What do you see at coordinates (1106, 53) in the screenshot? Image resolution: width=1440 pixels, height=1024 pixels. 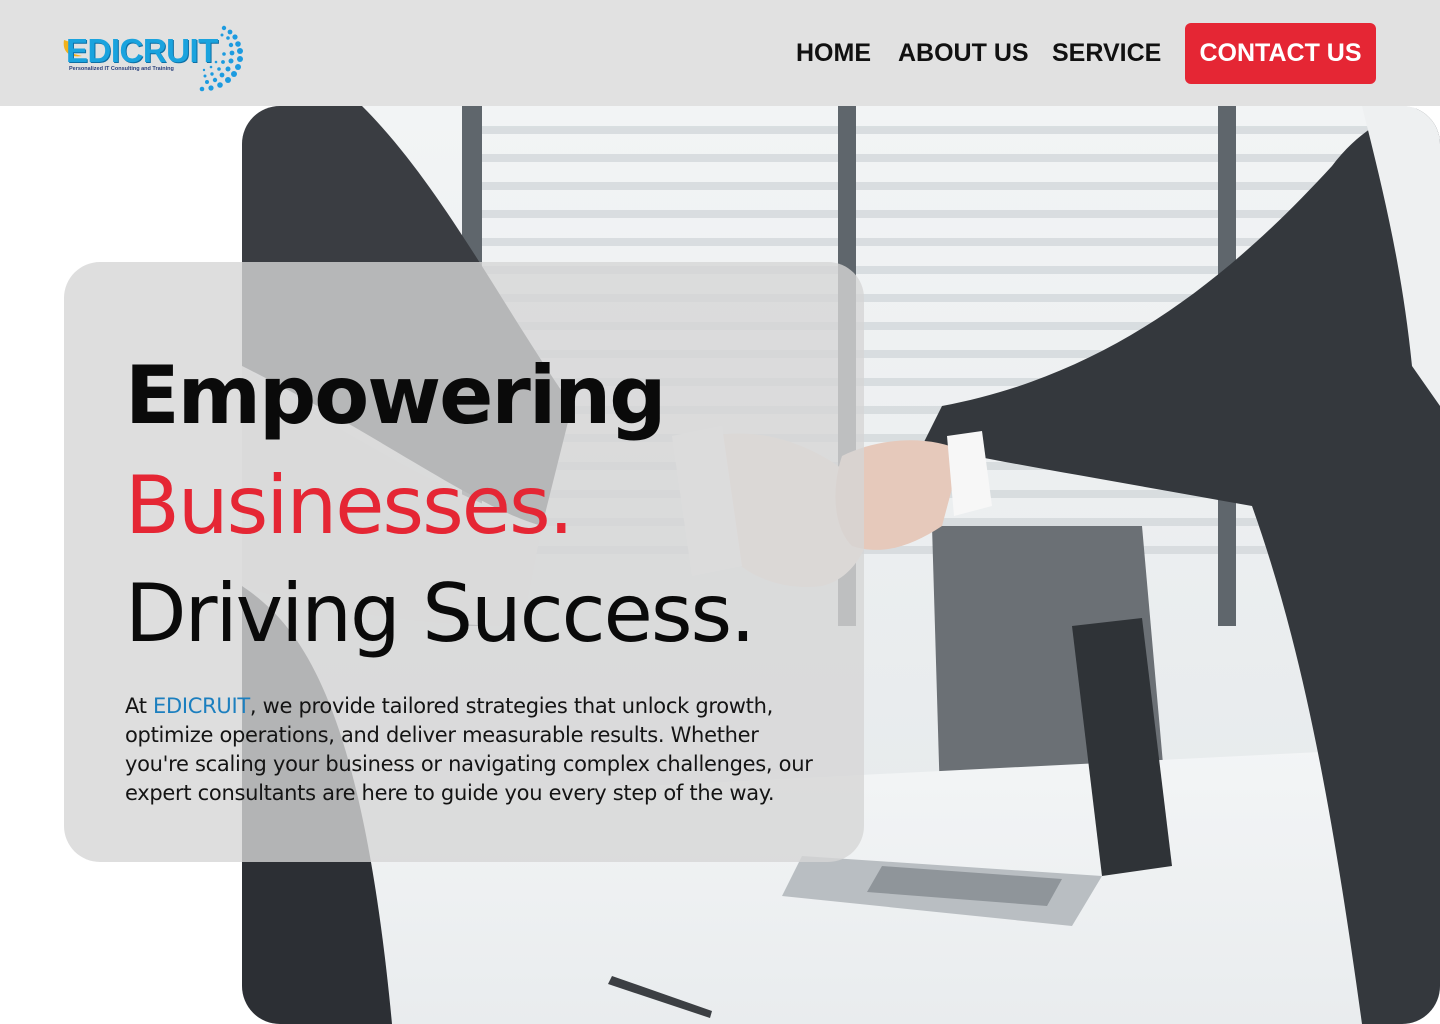 I see `nav-service-link: SERVICE` at bounding box center [1106, 53].